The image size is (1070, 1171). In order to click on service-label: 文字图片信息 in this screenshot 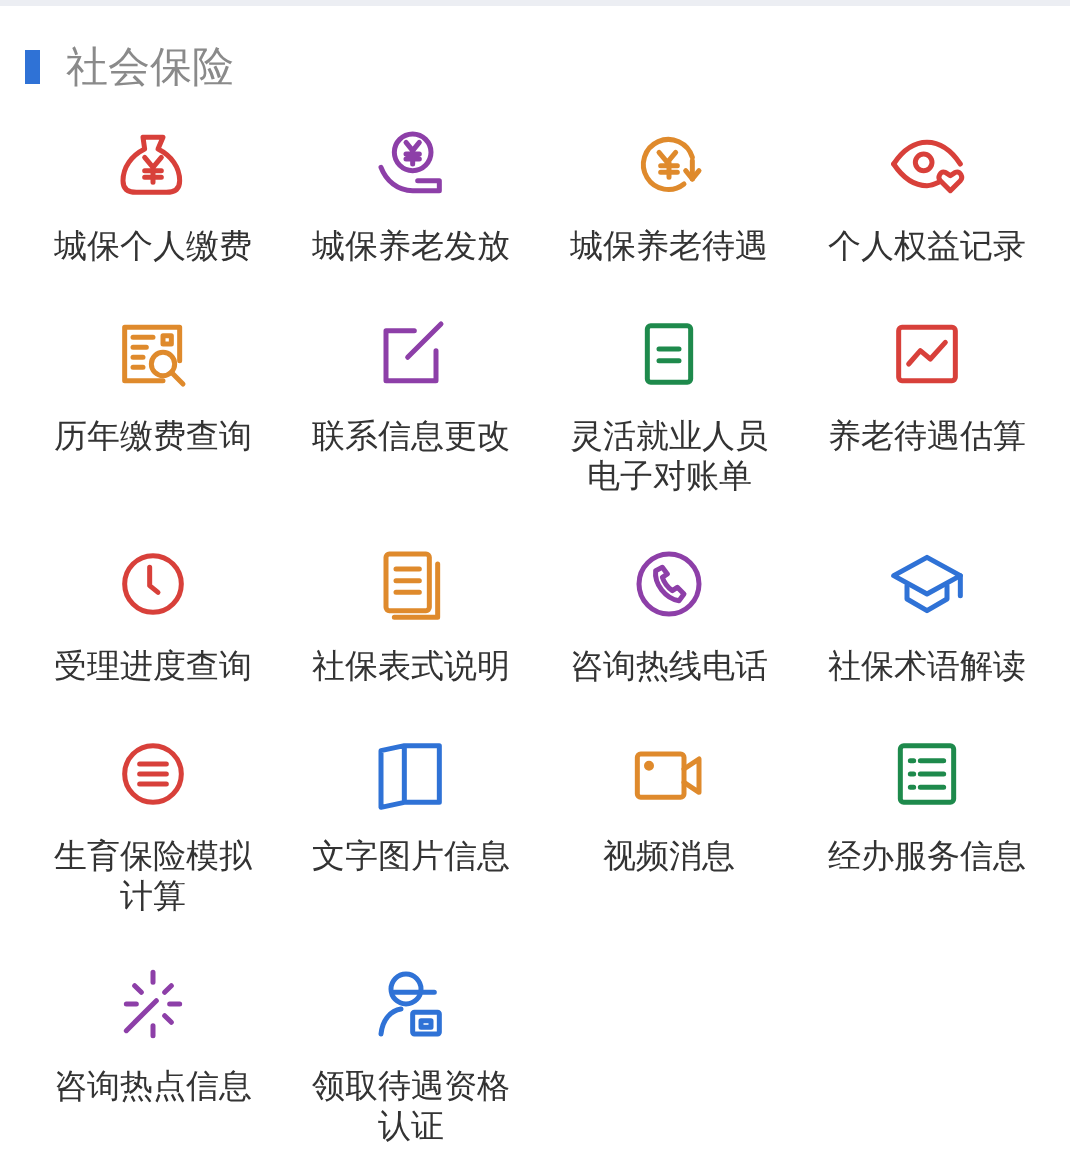, I will do `click(411, 856)`.